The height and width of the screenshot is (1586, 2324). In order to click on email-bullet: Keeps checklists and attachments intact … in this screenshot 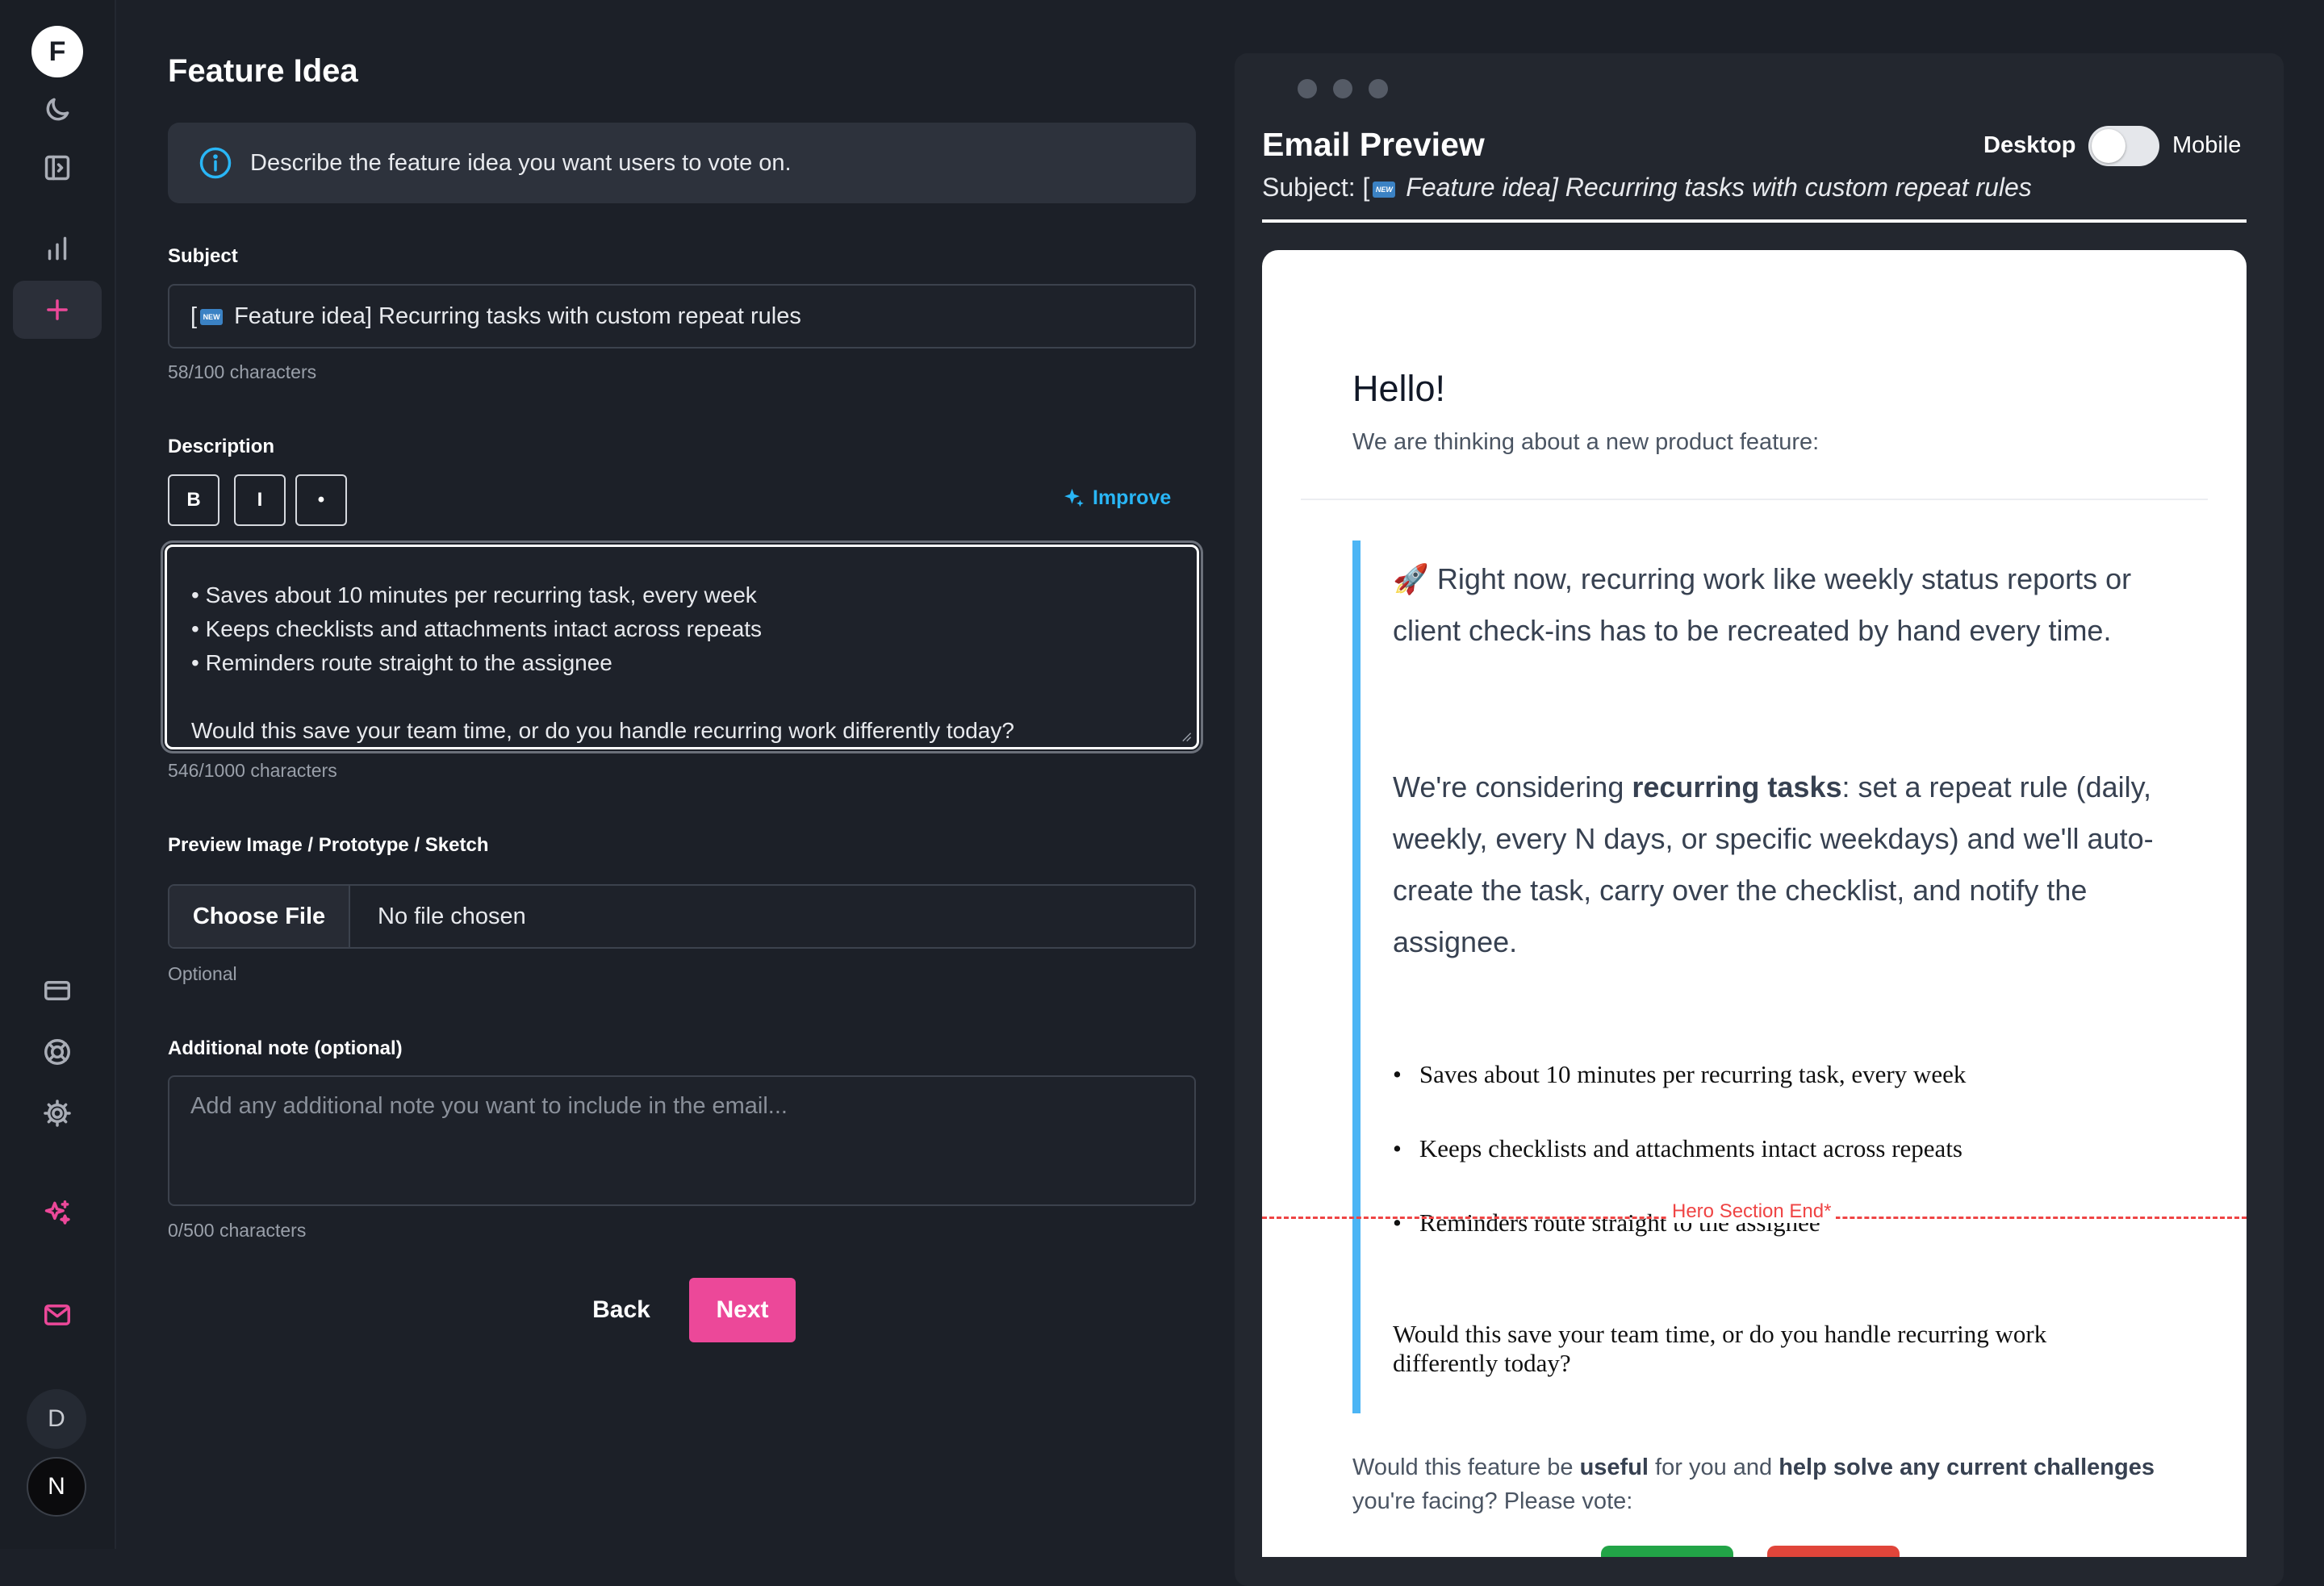, I will do `click(1677, 1148)`.